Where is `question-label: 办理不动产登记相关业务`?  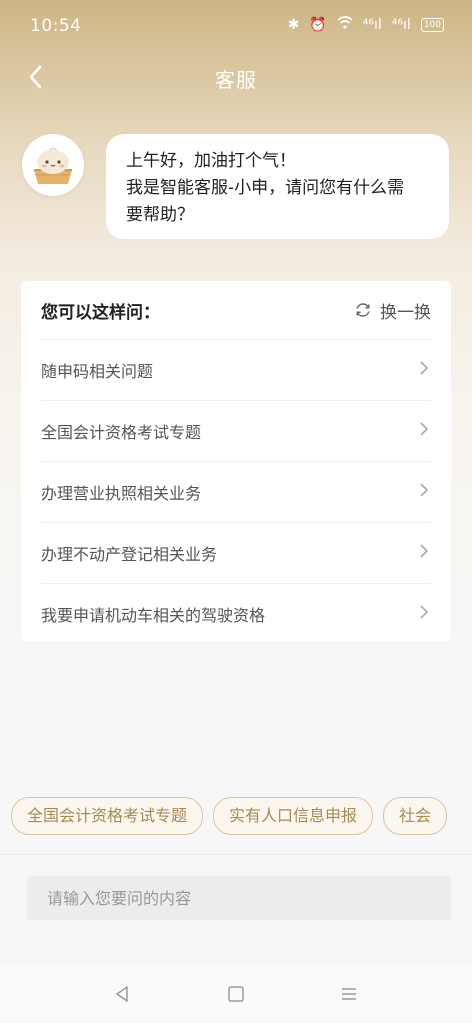
question-label: 办理不动产登记相关业务 is located at coordinates (129, 554).